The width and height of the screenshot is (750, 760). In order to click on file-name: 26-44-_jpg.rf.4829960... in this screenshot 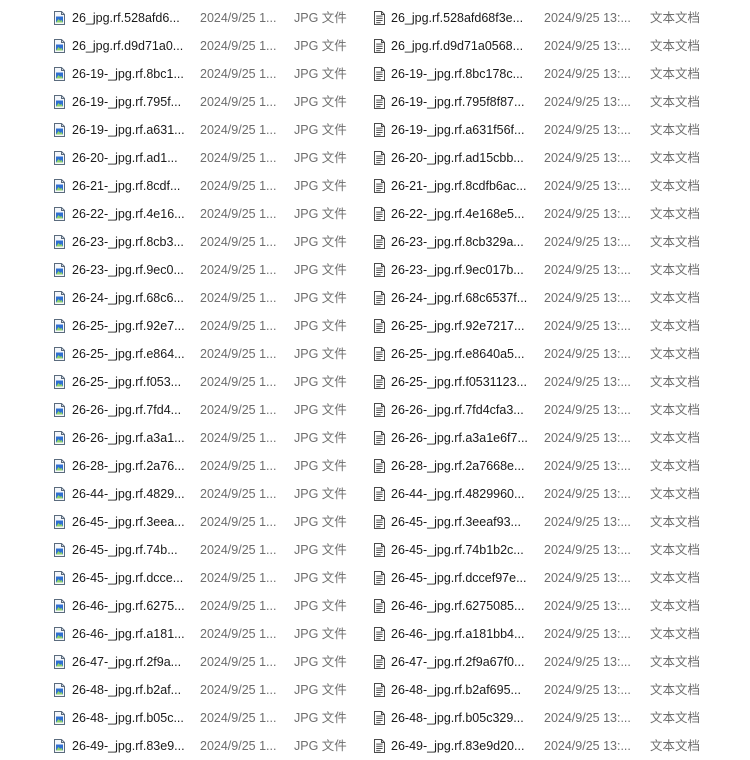, I will do `click(460, 494)`.